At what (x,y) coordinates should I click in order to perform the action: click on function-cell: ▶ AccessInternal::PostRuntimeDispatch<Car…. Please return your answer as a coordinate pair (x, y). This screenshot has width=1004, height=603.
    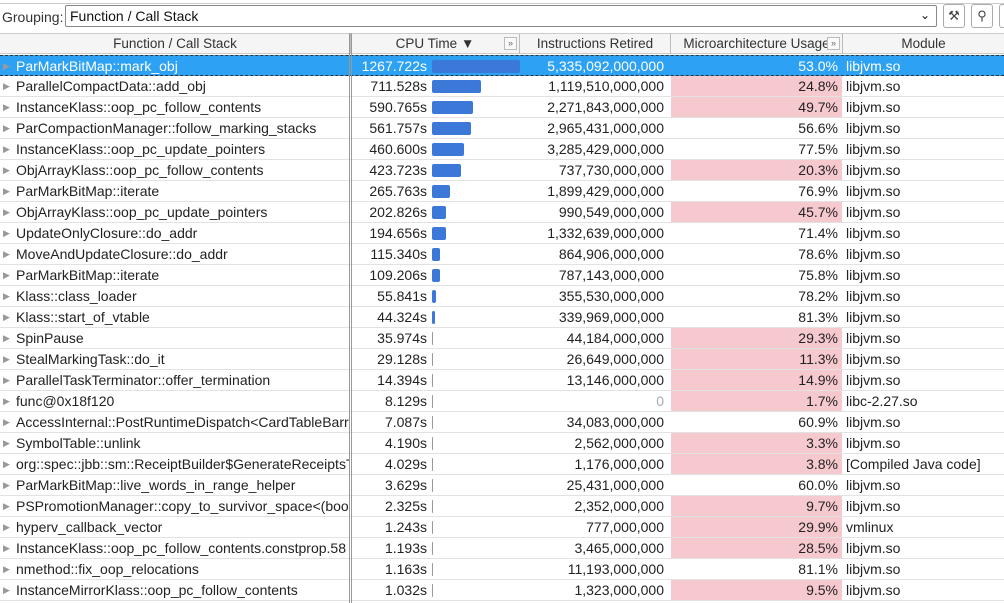
    Looking at the image, I should click on (174, 422).